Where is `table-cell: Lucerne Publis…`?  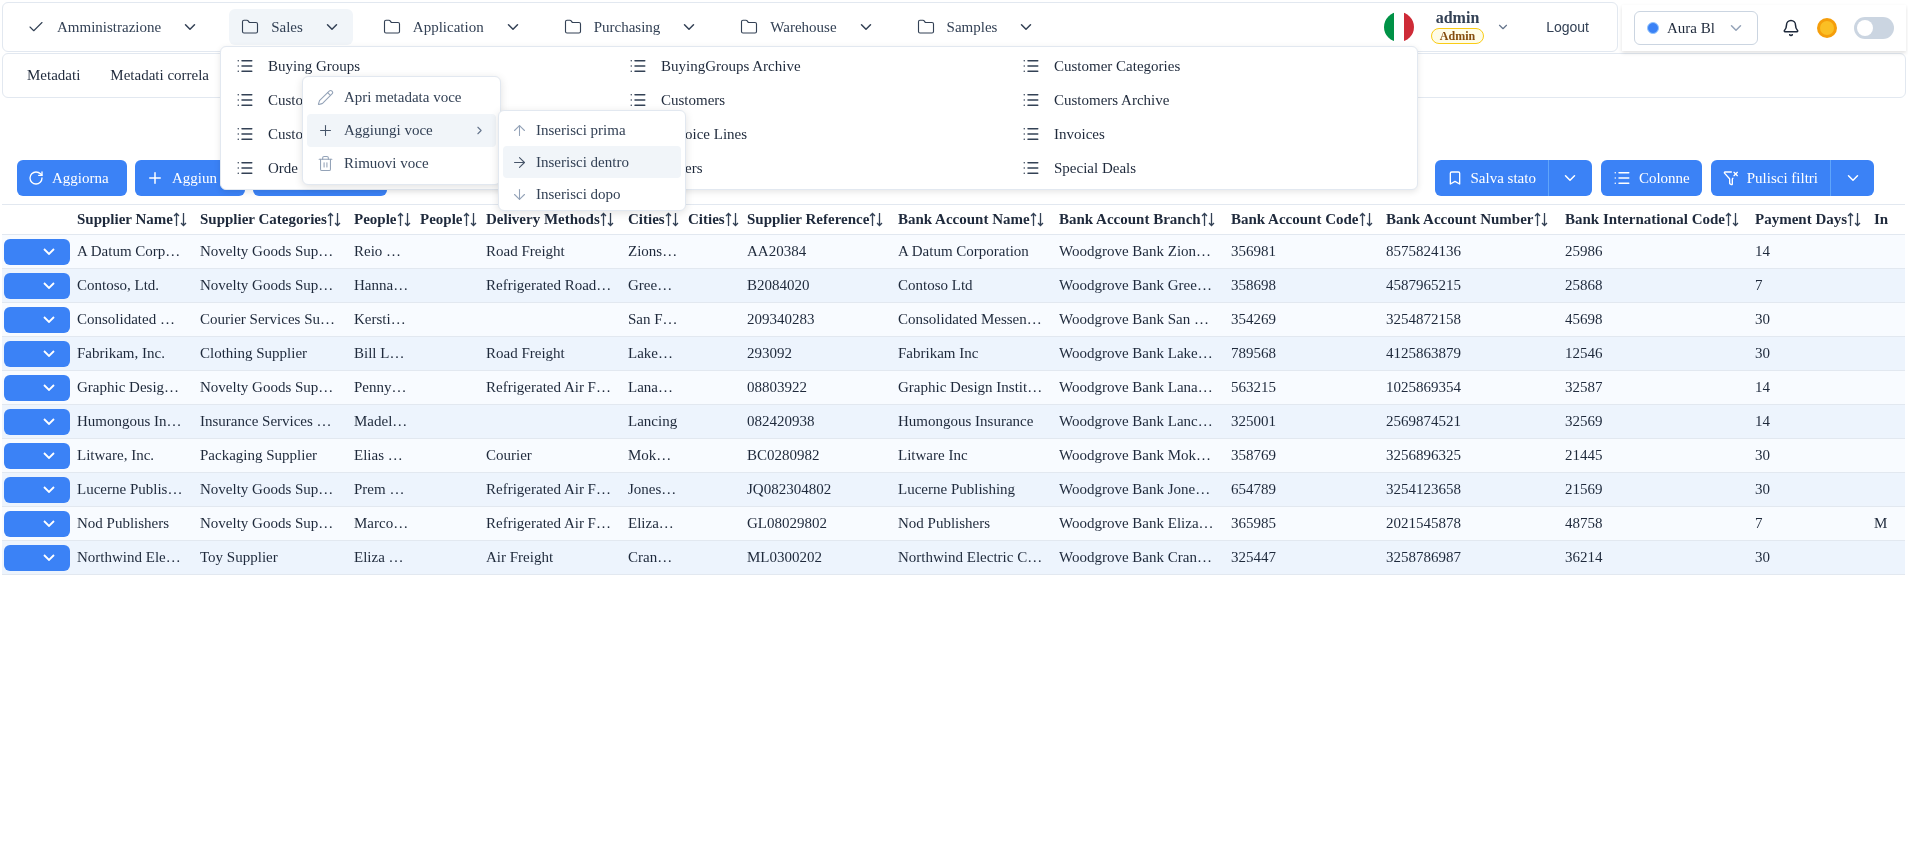 table-cell: Lucerne Publis… is located at coordinates (130, 489).